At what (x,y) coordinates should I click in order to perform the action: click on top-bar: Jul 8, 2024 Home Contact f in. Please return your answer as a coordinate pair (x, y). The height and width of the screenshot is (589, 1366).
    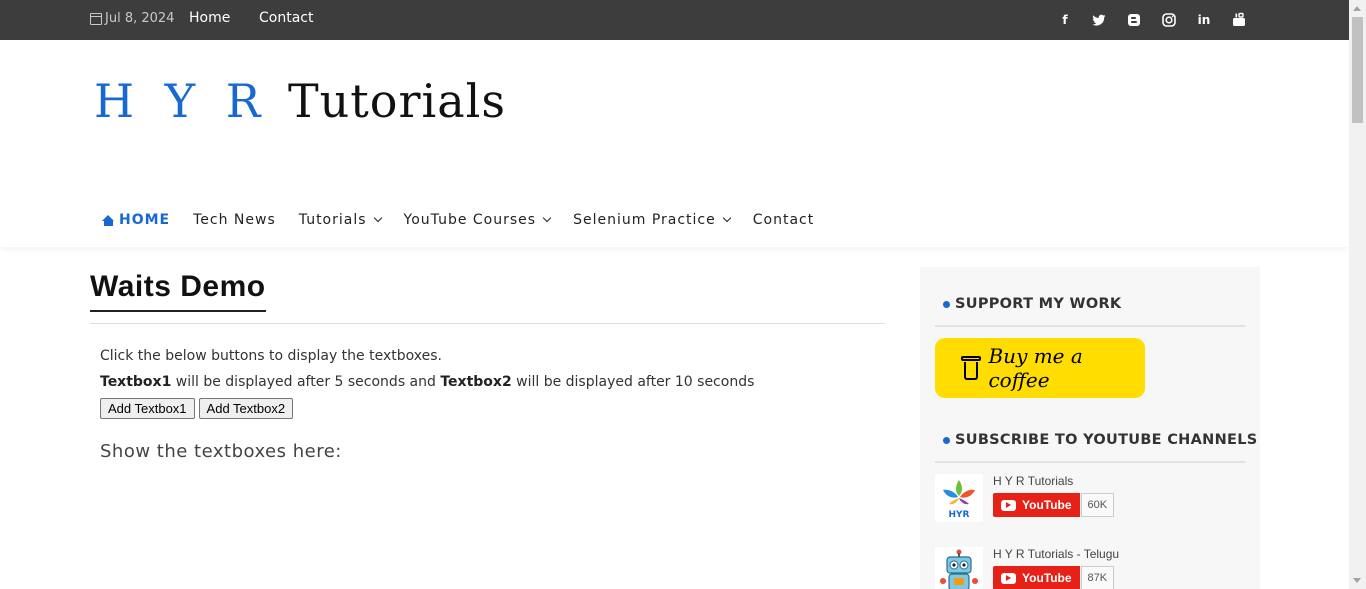
    Looking at the image, I should click on (674, 20).